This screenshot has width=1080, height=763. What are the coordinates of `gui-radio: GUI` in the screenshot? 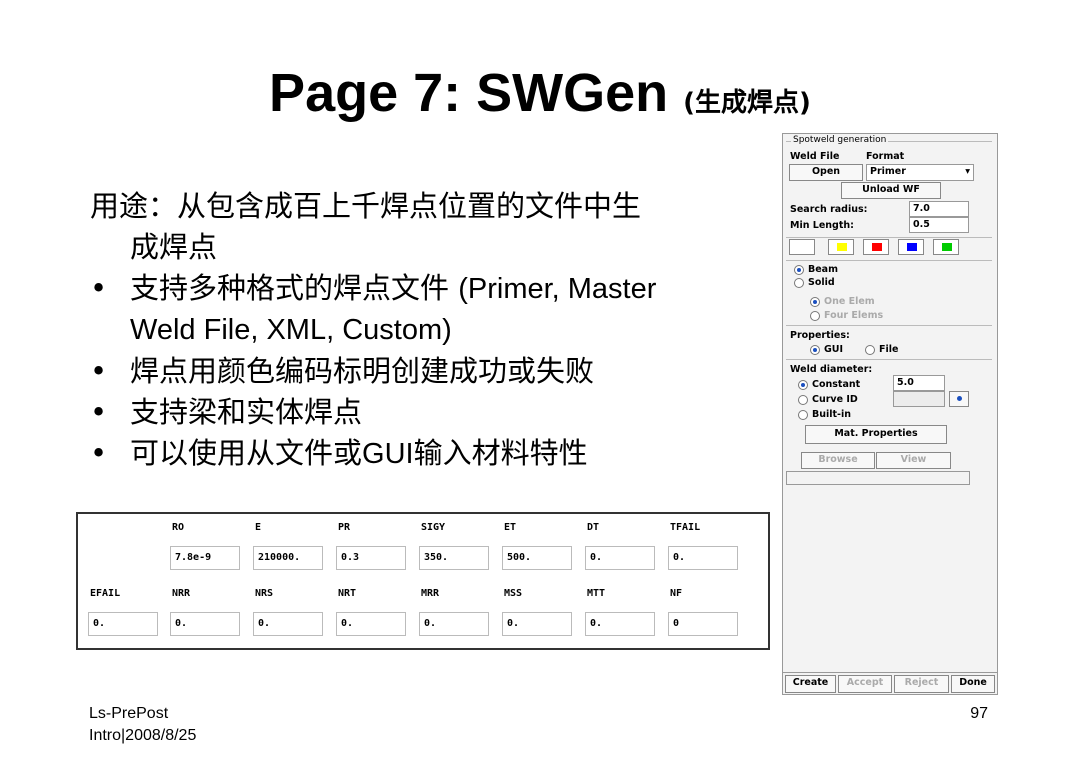 It's located at (826, 349).